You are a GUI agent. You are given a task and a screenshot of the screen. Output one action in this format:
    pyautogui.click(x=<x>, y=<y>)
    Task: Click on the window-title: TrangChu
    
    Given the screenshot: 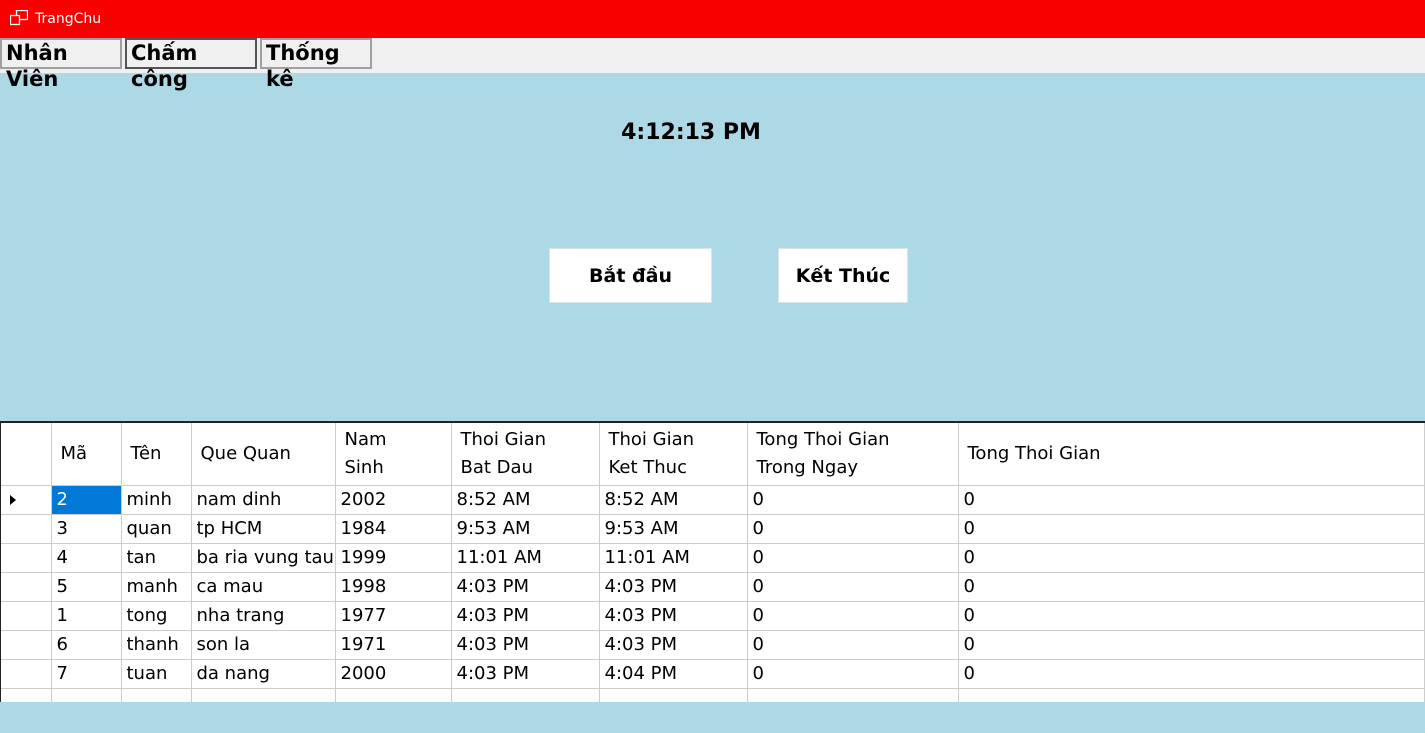 What is the action you would take?
    pyautogui.click(x=68, y=19)
    